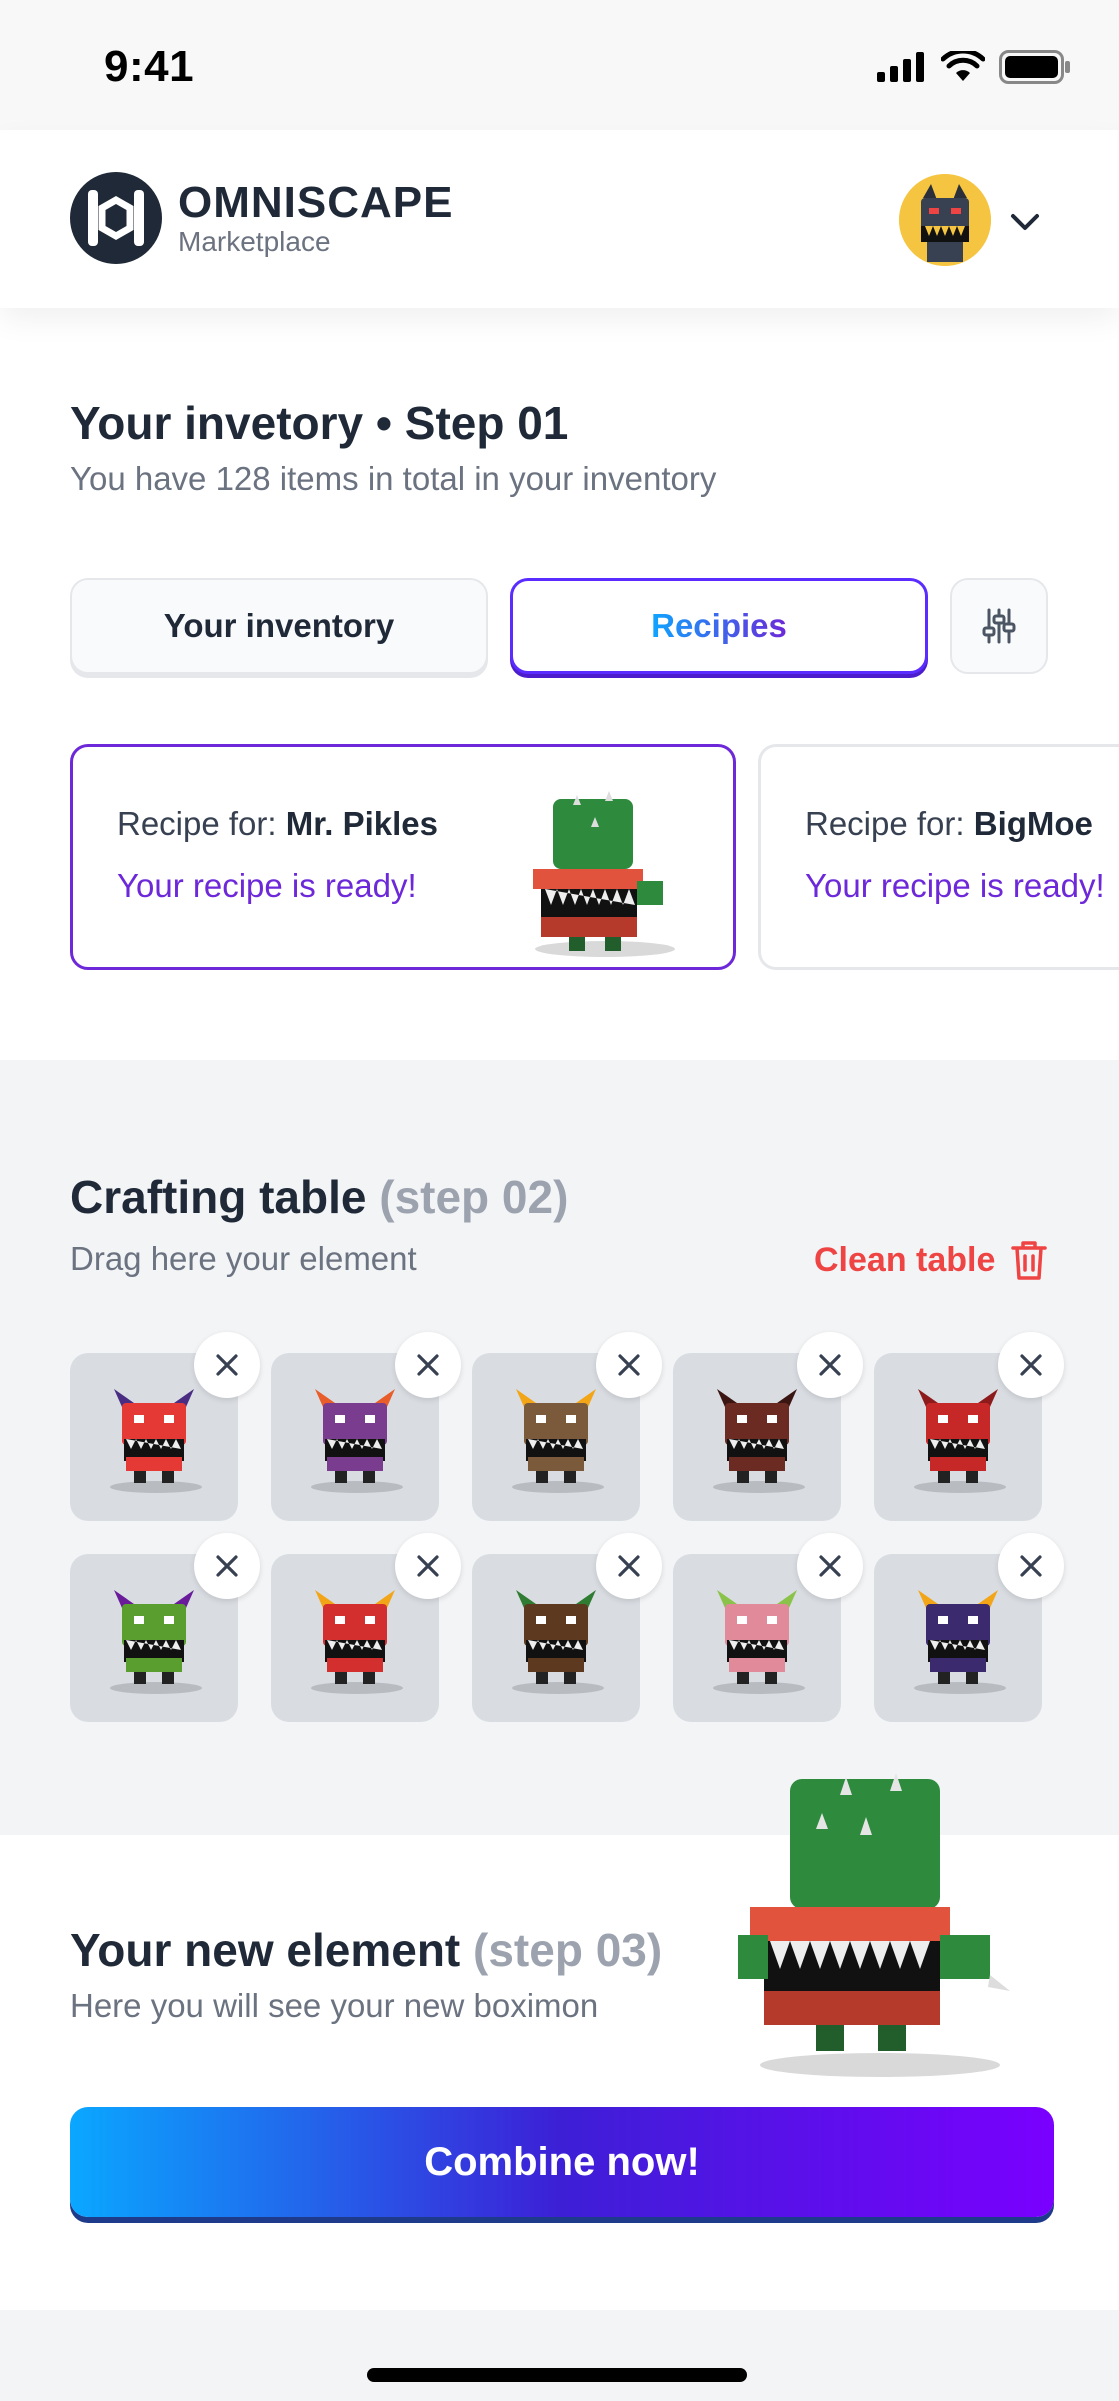 The height and width of the screenshot is (2401, 1119). I want to click on avatar-monster-icon, so click(945, 220).